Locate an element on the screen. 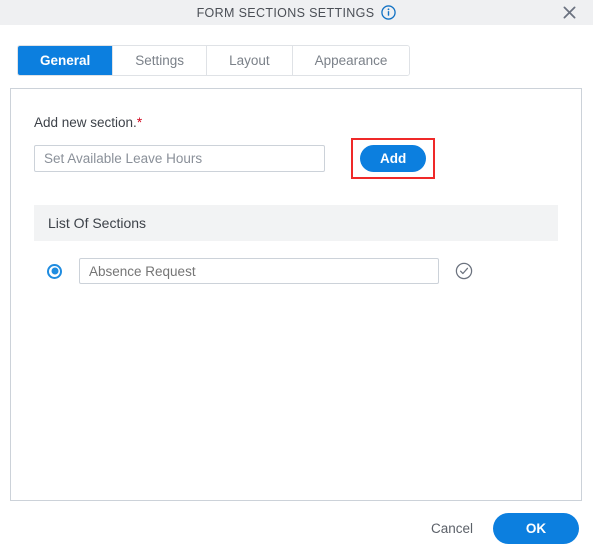 The image size is (593, 551). add-button: Add is located at coordinates (393, 158).